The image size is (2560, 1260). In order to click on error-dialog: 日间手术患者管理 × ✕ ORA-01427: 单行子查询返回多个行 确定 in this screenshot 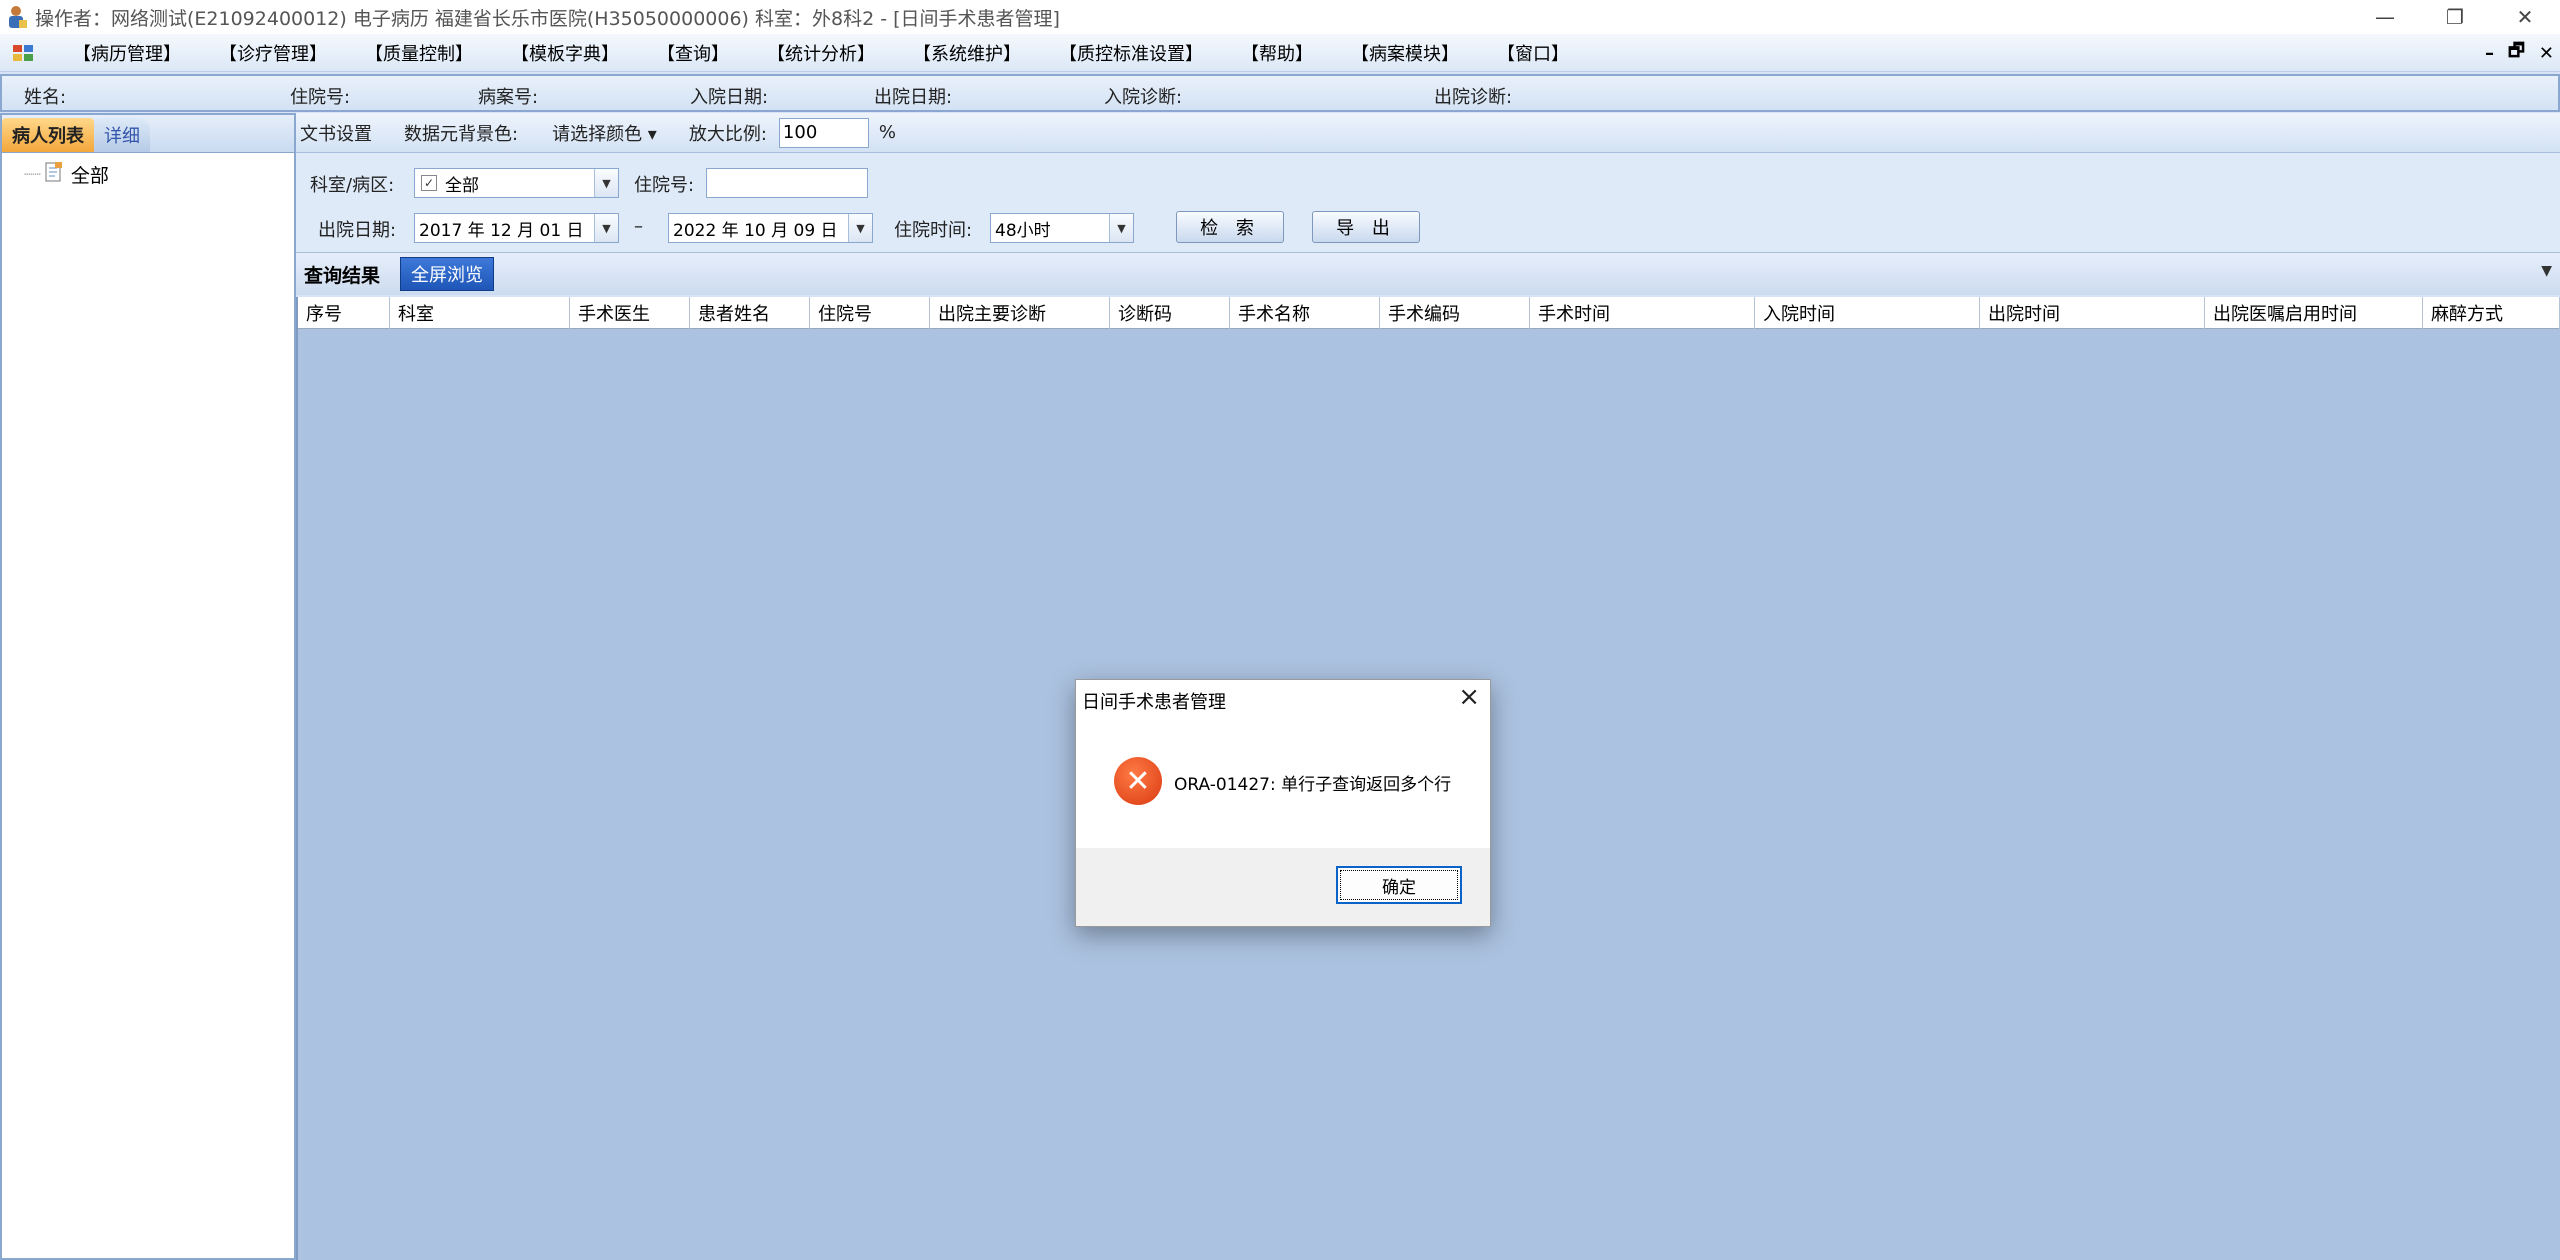, I will do `click(1283, 803)`.